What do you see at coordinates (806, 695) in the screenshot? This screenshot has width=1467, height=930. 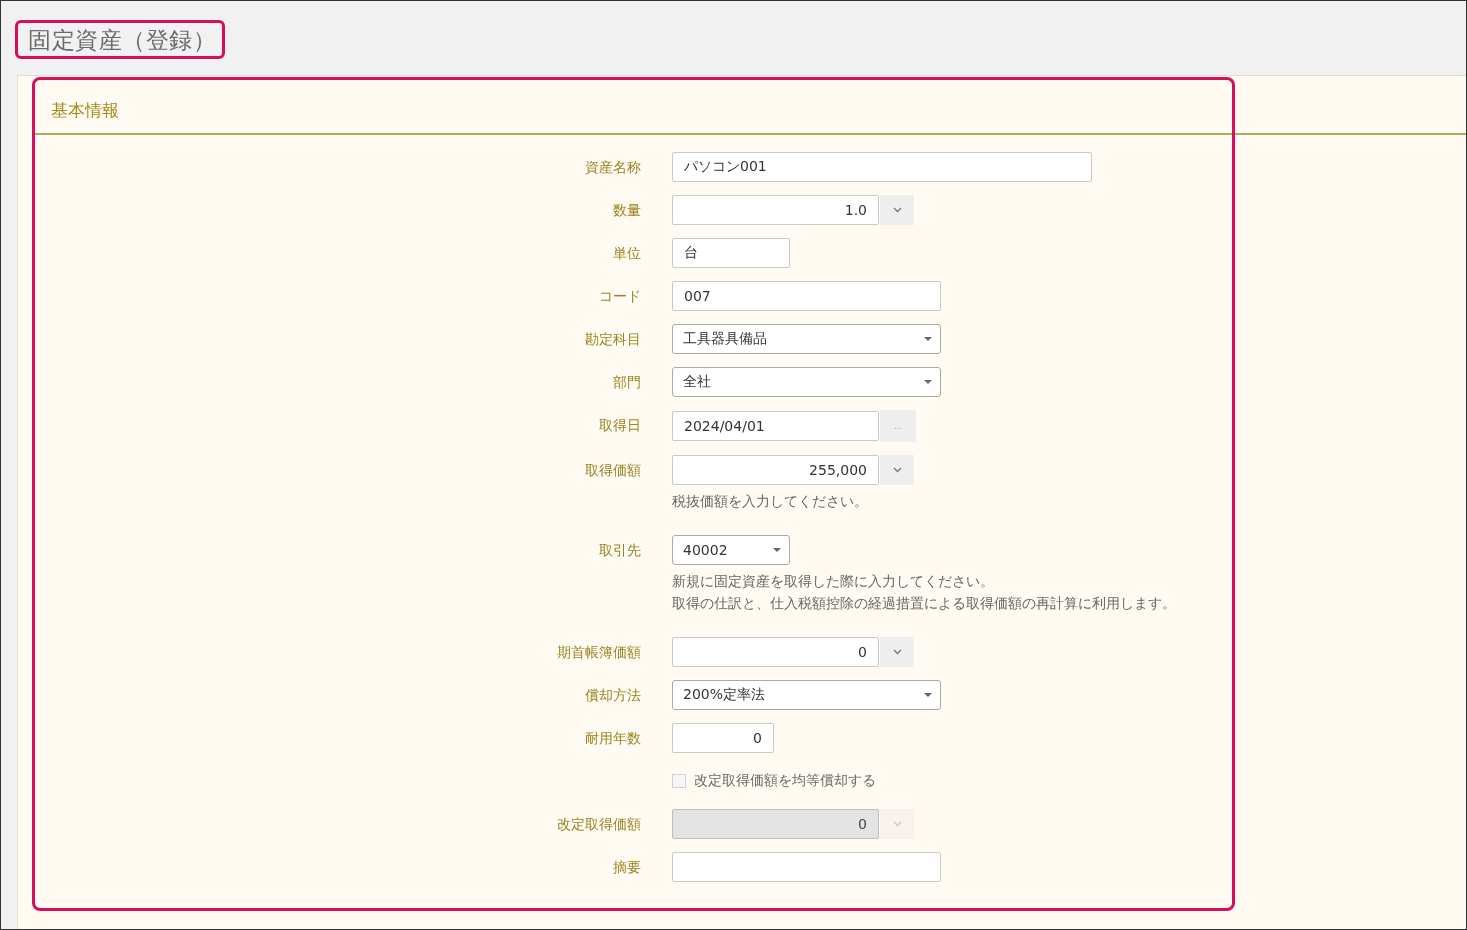 I see `select-field: 200%定率法` at bounding box center [806, 695].